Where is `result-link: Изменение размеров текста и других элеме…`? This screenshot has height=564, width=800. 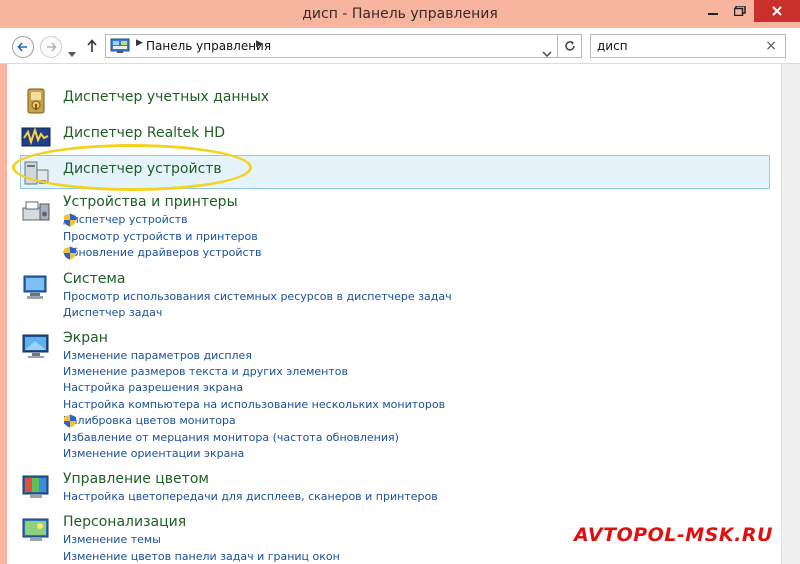 result-link: Изменение размеров текста и других элеме… is located at coordinates (205, 371).